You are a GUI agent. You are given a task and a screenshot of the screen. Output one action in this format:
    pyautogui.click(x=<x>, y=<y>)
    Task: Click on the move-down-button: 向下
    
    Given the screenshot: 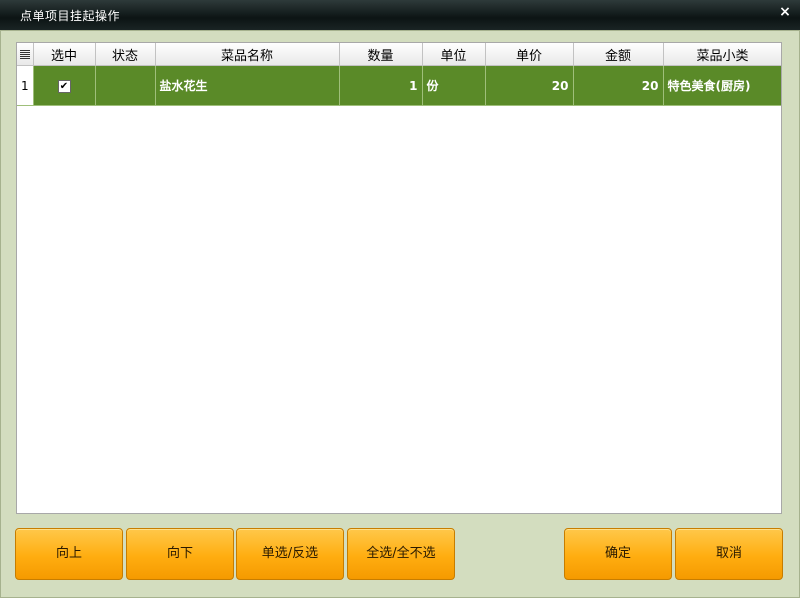 What is the action you would take?
    pyautogui.click(x=180, y=554)
    